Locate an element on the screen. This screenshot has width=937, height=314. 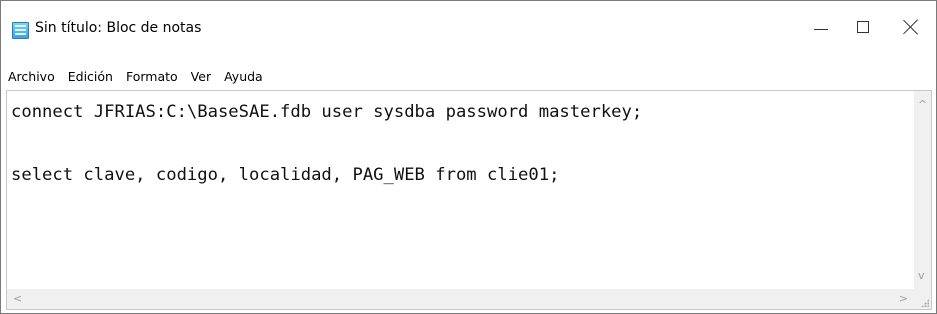
menu-edicion: Edición is located at coordinates (93, 76).